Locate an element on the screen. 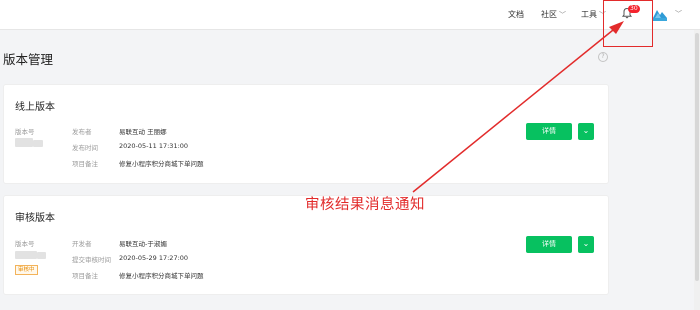  nav-tools-label: 工具 is located at coordinates (589, 14).